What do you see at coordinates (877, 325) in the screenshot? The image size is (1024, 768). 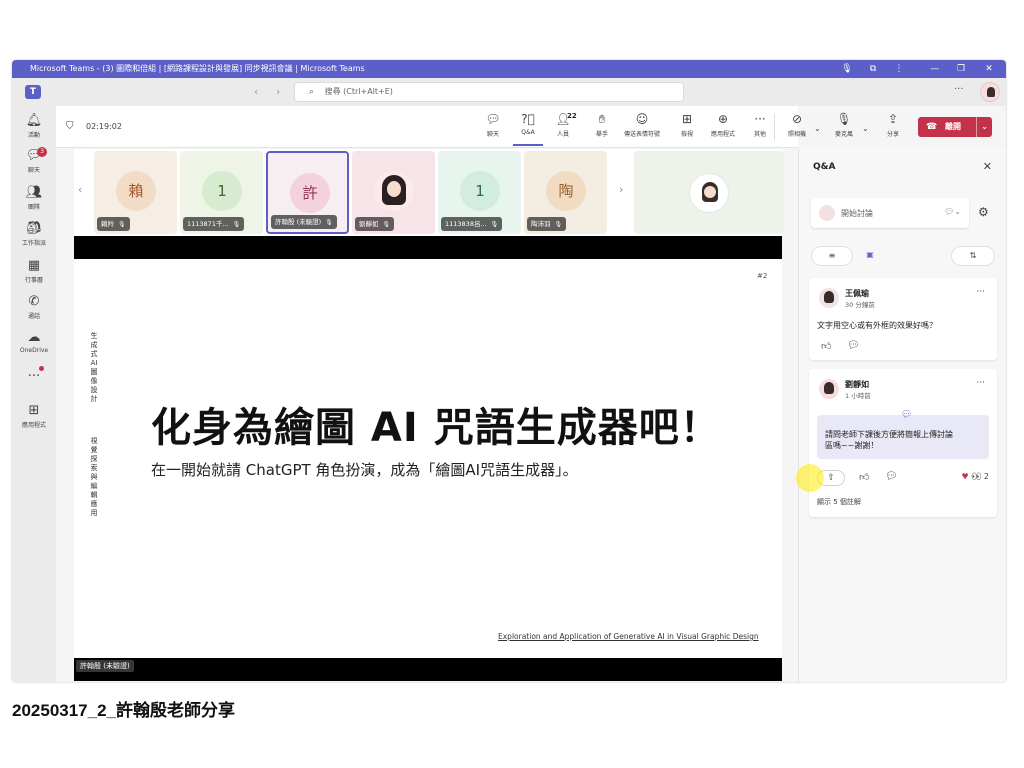 I see `post-text: 文字用空心或有外框的效果好嗎？` at bounding box center [877, 325].